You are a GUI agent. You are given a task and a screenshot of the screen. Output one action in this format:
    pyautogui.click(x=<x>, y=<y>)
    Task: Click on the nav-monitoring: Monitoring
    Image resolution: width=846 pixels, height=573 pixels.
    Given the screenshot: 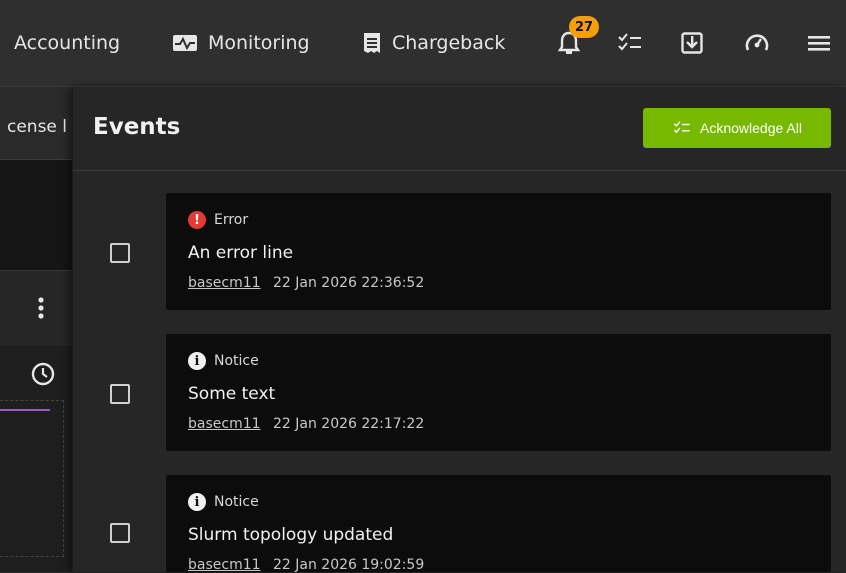 What is the action you would take?
    pyautogui.click(x=241, y=43)
    